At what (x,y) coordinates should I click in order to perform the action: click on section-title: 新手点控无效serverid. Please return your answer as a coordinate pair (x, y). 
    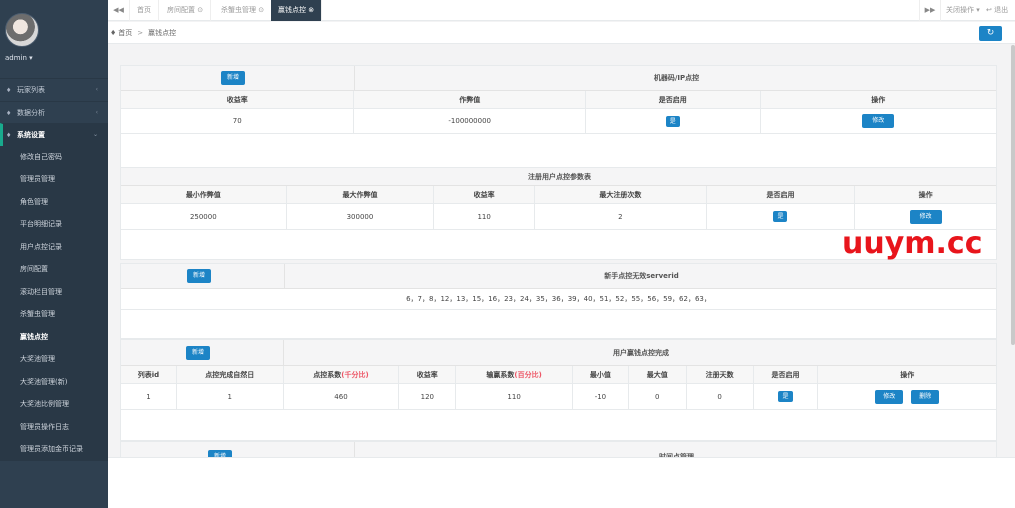
    Looking at the image, I should click on (641, 276).